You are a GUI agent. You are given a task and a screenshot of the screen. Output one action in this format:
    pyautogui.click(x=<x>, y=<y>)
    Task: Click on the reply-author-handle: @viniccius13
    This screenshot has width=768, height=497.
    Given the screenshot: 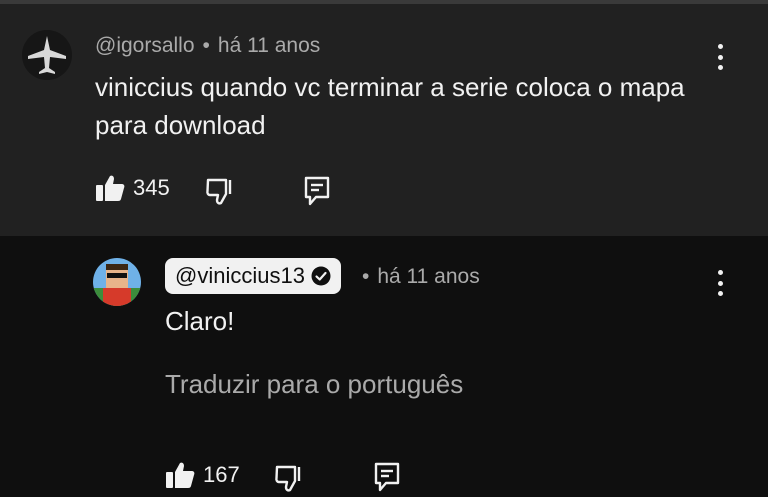 What is the action you would take?
    pyautogui.click(x=240, y=275)
    